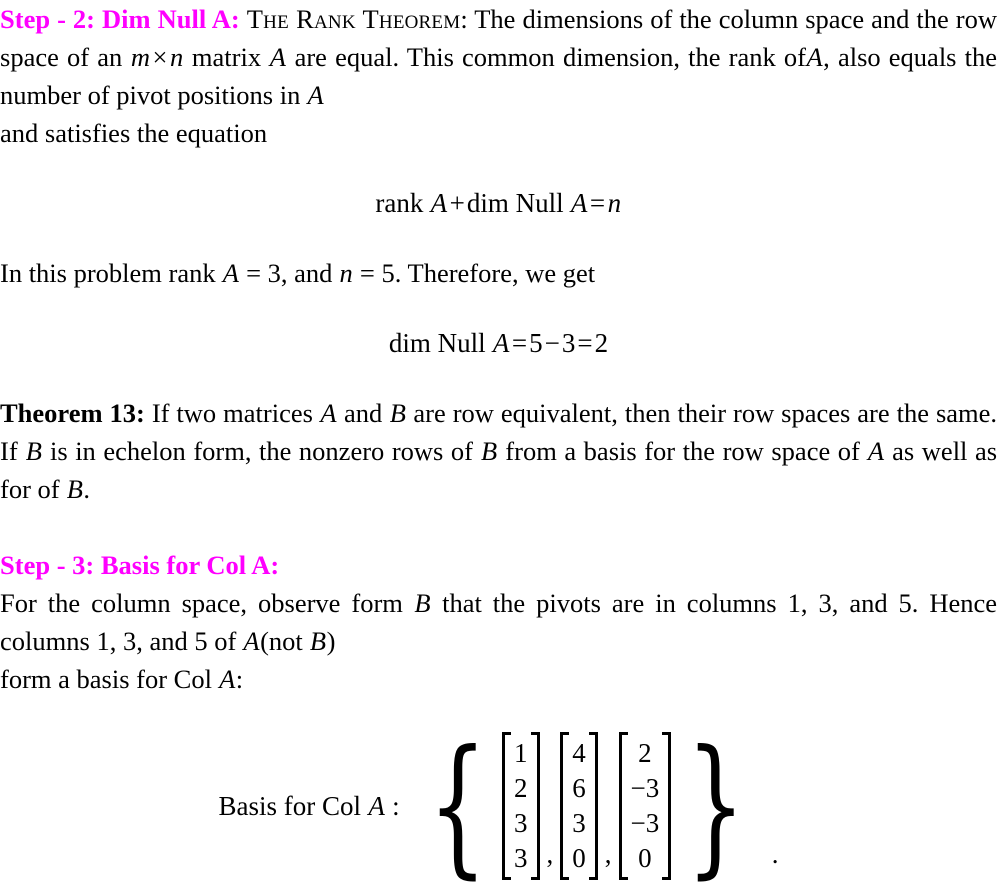 This screenshot has height=893, width=997. I want to click on step2-body-part2: matrix, so click(226, 57).